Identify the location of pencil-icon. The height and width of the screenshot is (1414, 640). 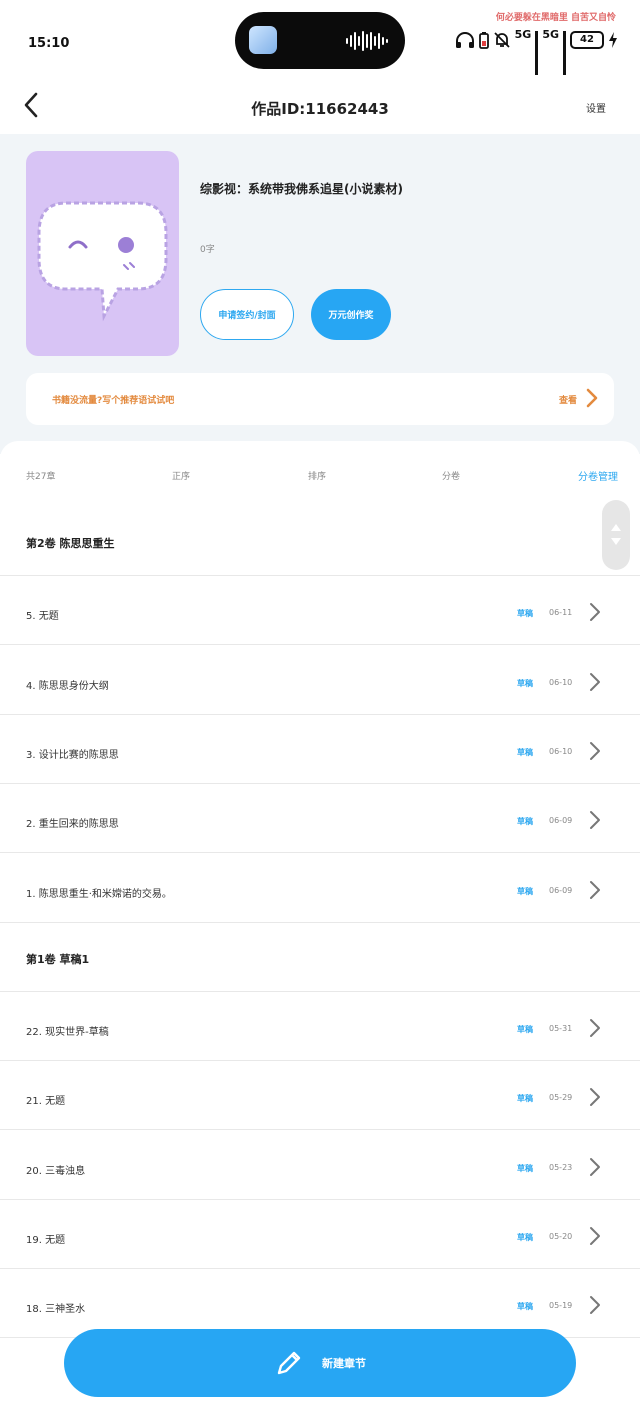
(289, 1363).